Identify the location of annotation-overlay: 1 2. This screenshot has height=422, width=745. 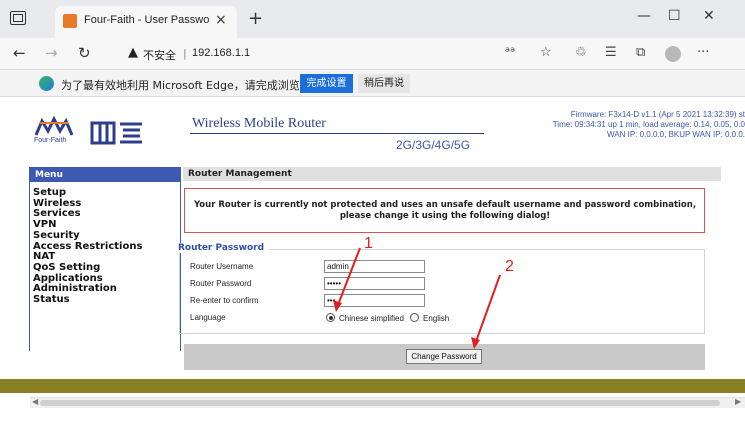
(423, 292).